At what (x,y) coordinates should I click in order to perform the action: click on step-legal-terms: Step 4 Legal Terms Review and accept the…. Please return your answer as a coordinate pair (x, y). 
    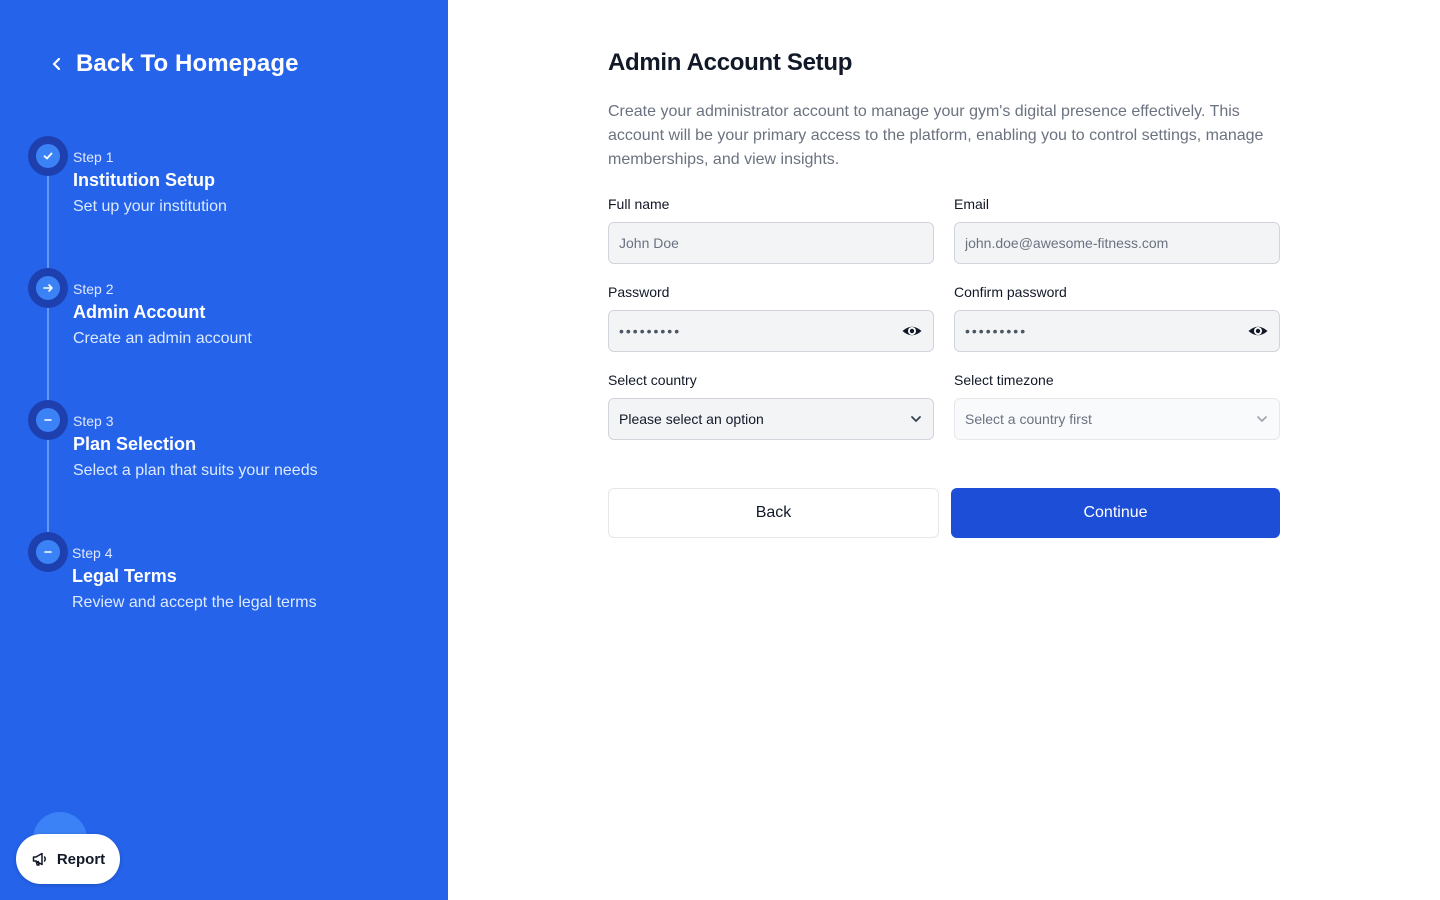
    Looking at the image, I should click on (172, 573).